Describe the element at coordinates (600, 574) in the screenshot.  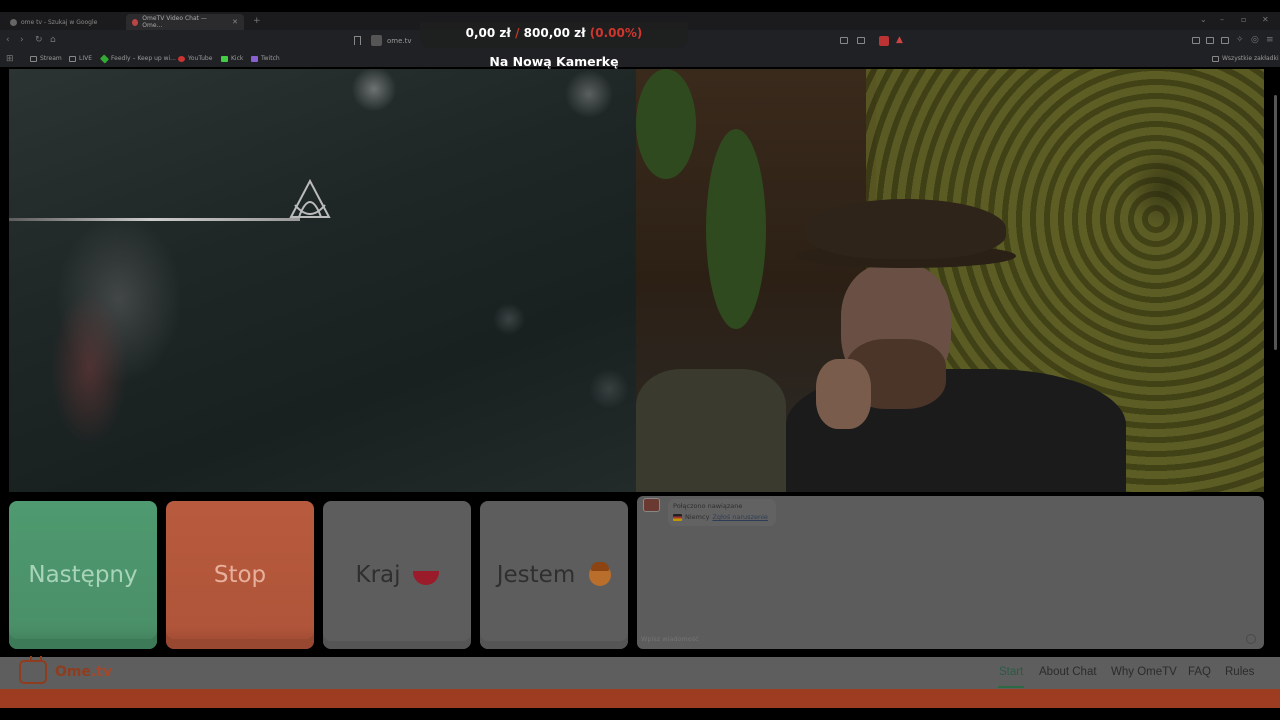
I see `boy-face-icon` at that location.